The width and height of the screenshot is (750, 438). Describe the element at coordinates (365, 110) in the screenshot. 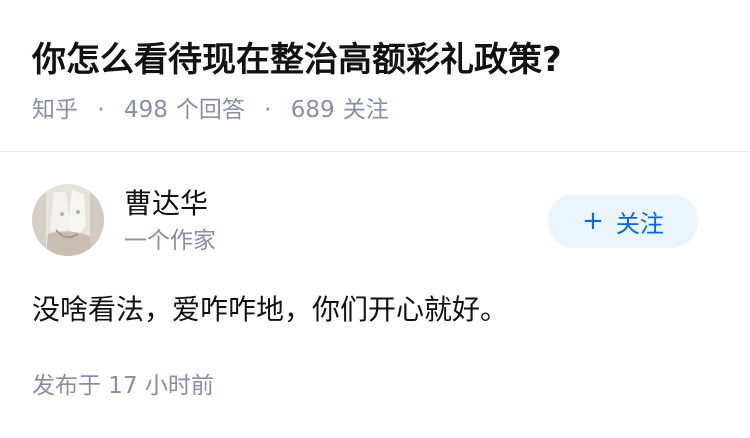

I see `follower-count-label: 关注` at that location.